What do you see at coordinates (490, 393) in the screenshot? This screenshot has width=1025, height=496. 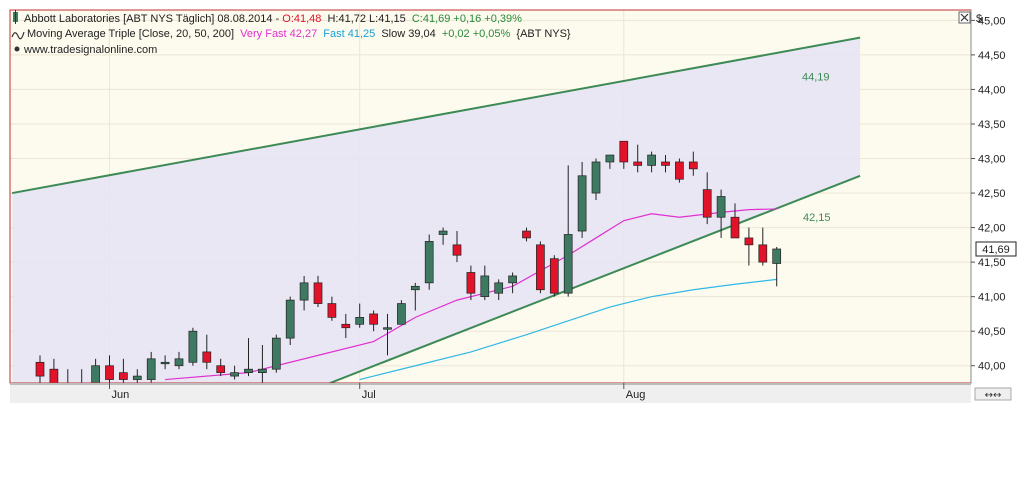 I see `time-axis-bar` at bounding box center [490, 393].